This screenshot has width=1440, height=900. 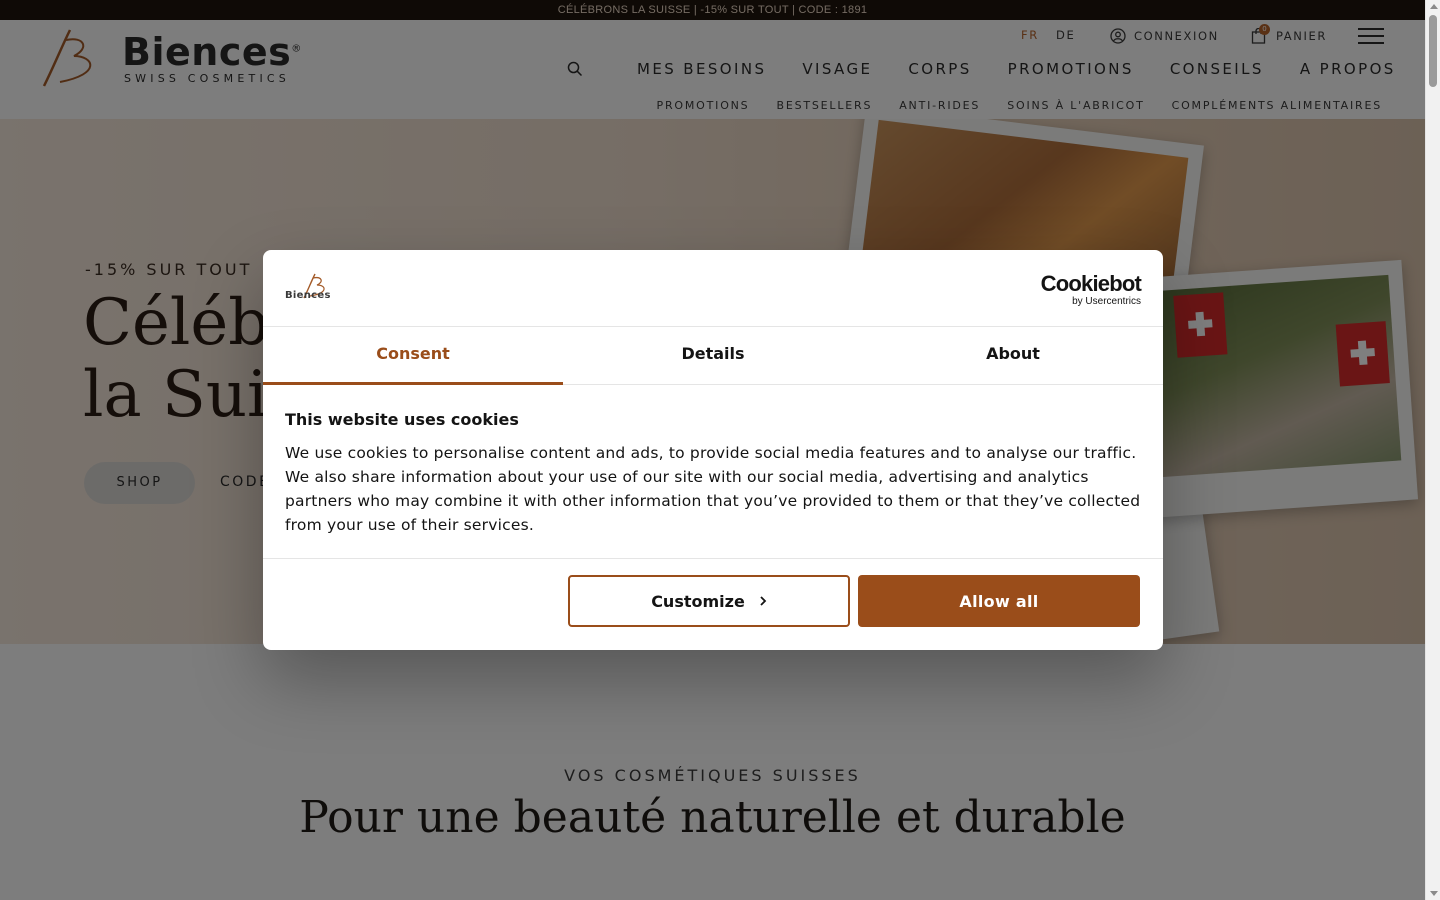 What do you see at coordinates (1091, 290) in the screenshot?
I see `cookiebot-logo: Cookiebot by Usercentrics` at bounding box center [1091, 290].